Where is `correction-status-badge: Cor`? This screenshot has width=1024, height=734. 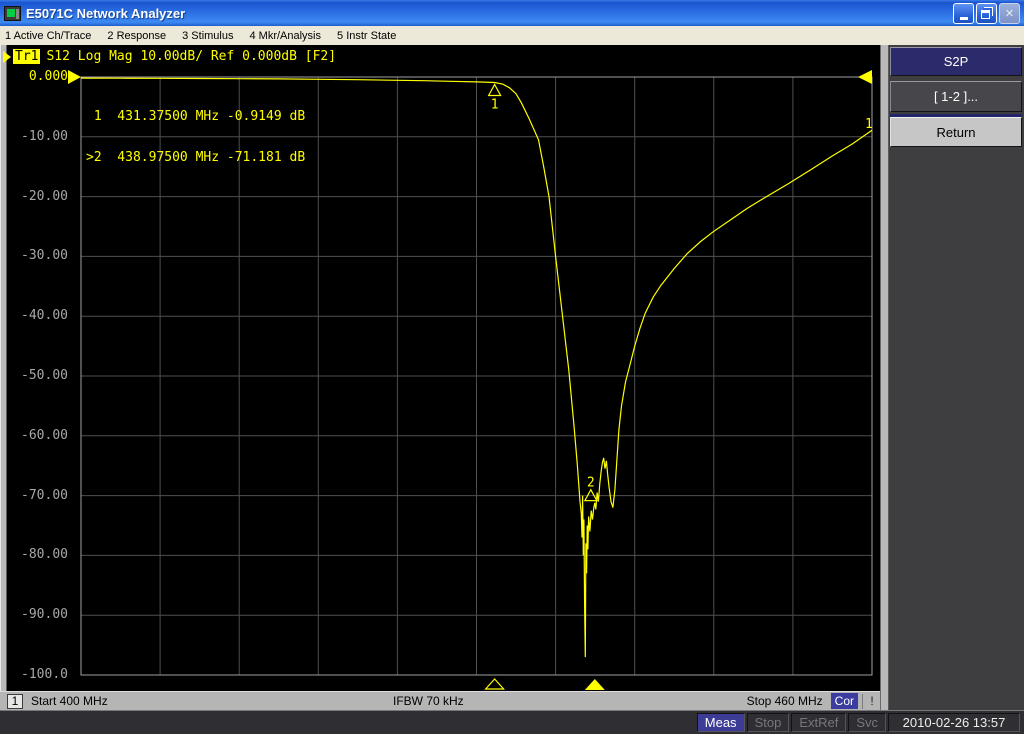
correction-status-badge: Cor is located at coordinates (844, 701).